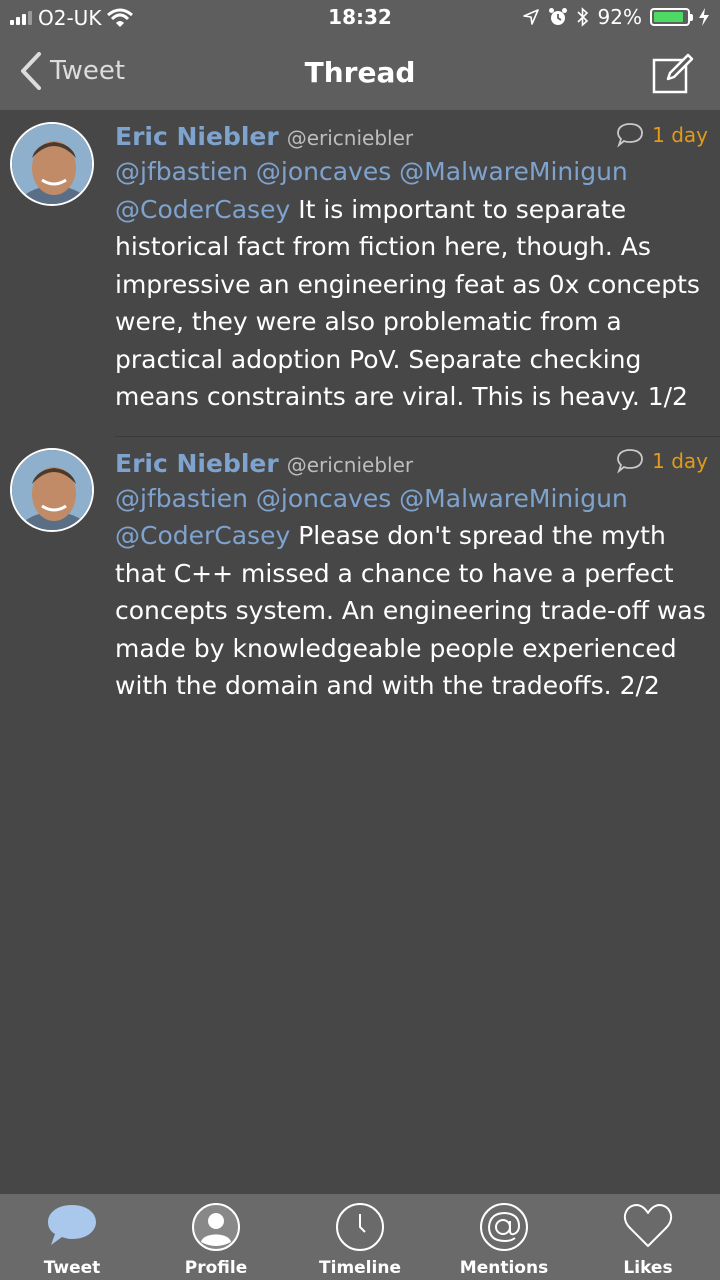  I want to click on navigation-bar: Tweet Thread, so click(360, 73).